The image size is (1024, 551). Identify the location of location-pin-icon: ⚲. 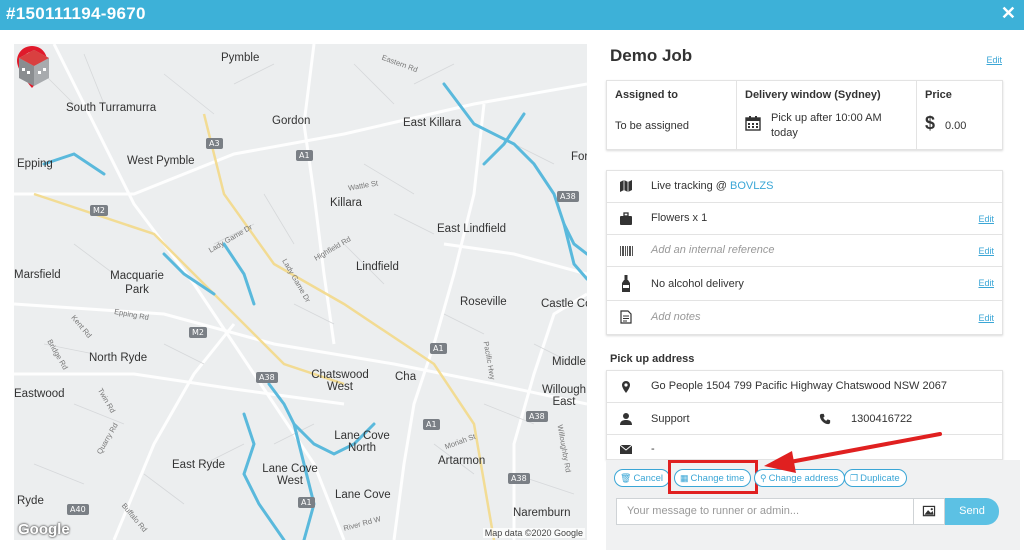
(763, 478).